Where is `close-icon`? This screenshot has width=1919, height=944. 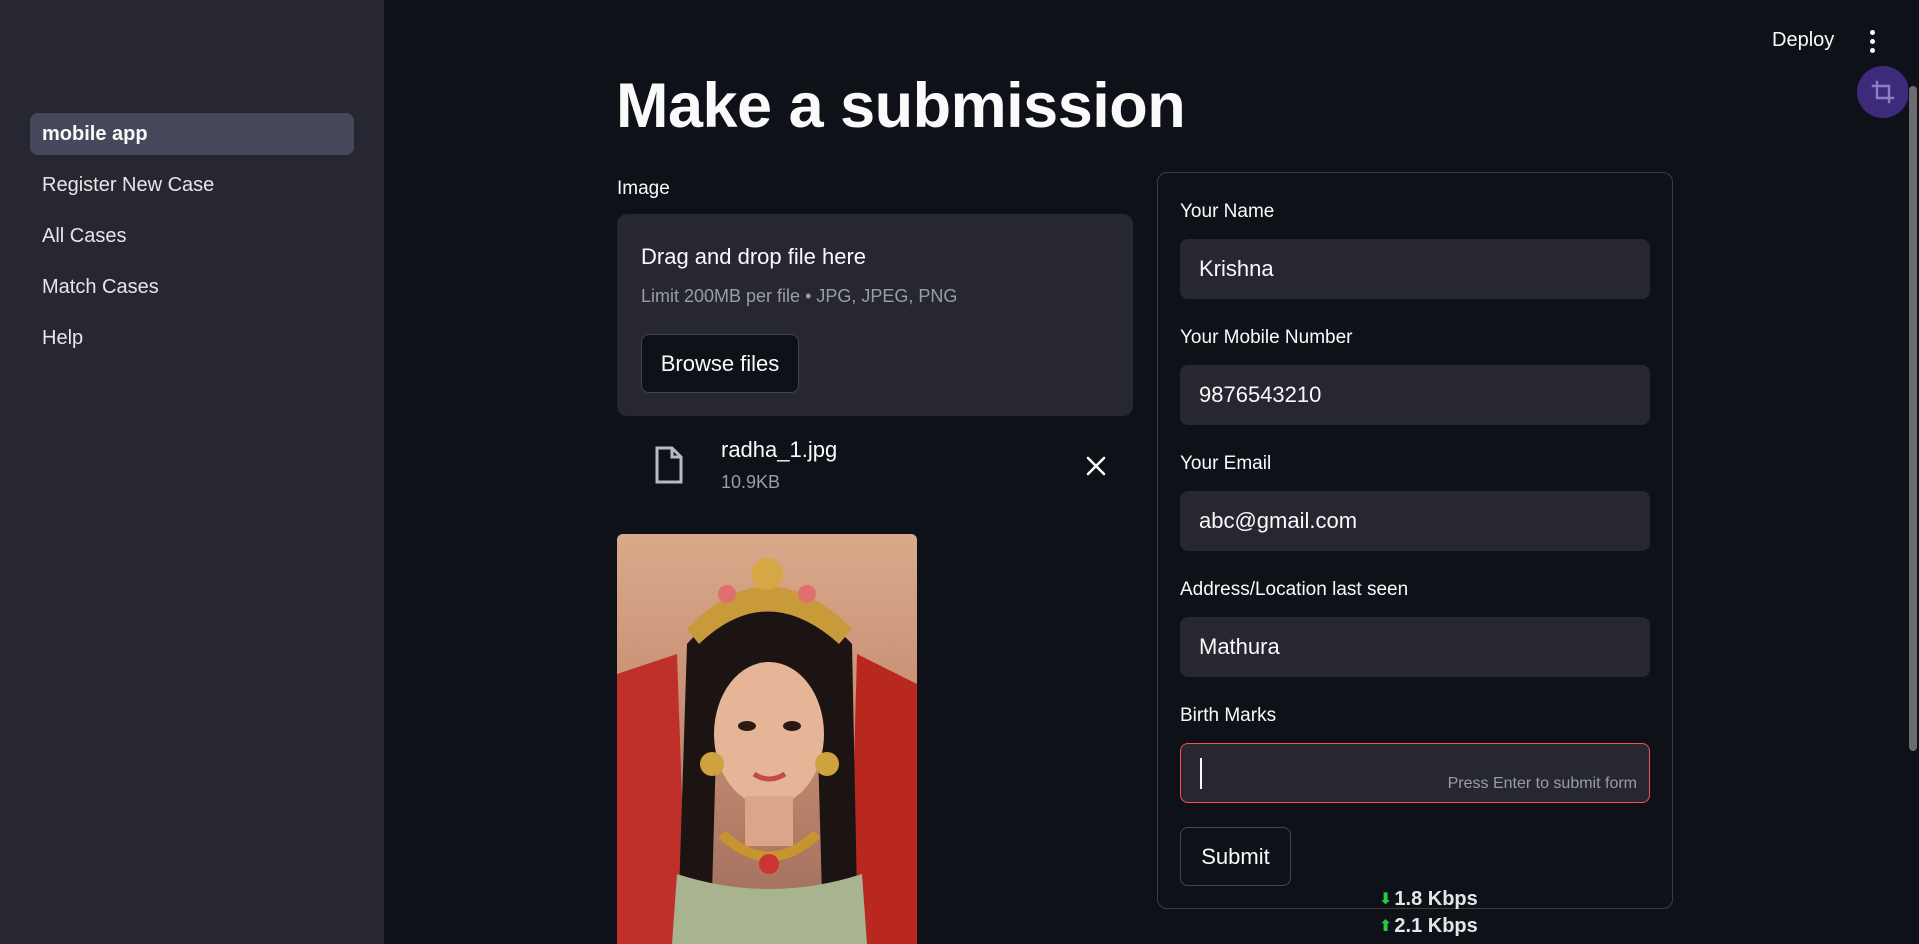 close-icon is located at coordinates (1096, 466).